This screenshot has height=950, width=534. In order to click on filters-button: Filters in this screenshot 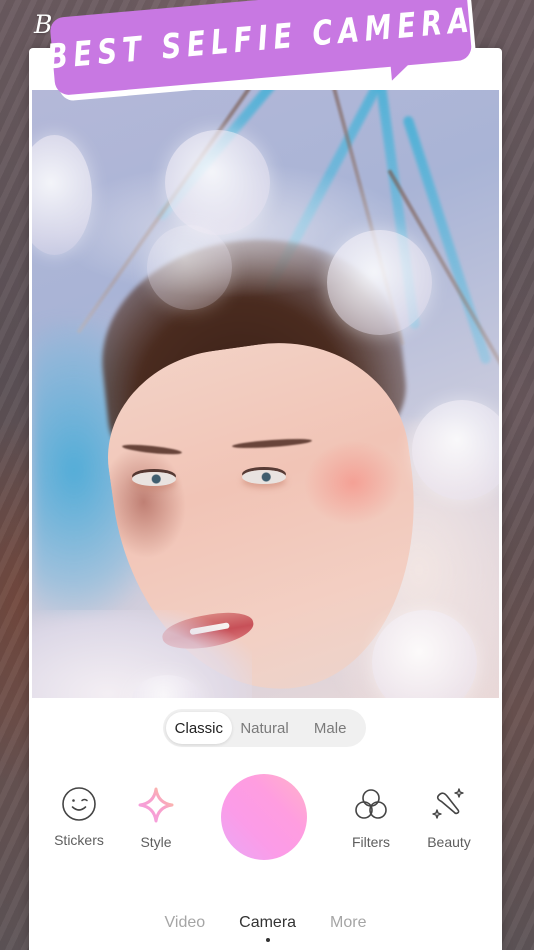, I will do `click(371, 818)`.